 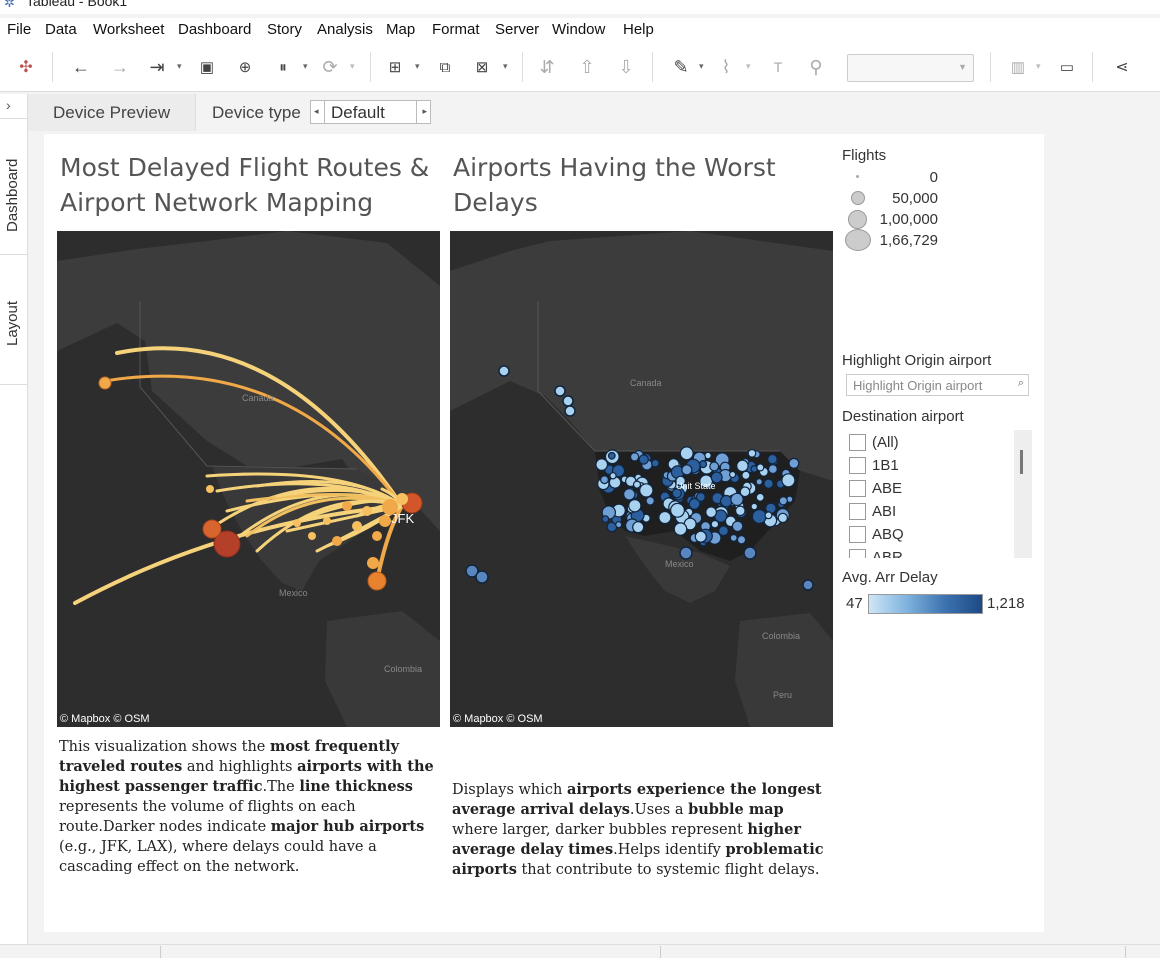 What do you see at coordinates (517, 29) in the screenshot?
I see `menu-server: Server` at bounding box center [517, 29].